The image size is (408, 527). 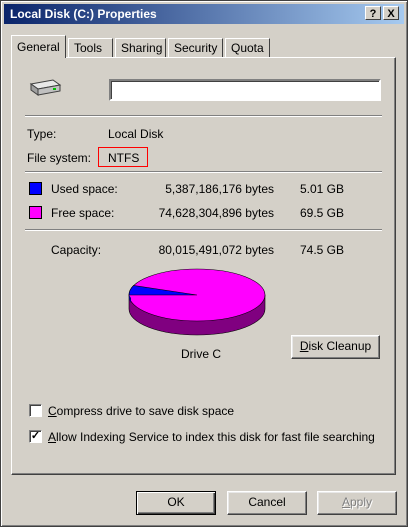 I want to click on window-title: Local Disk (C:) Properties, so click(x=83, y=14).